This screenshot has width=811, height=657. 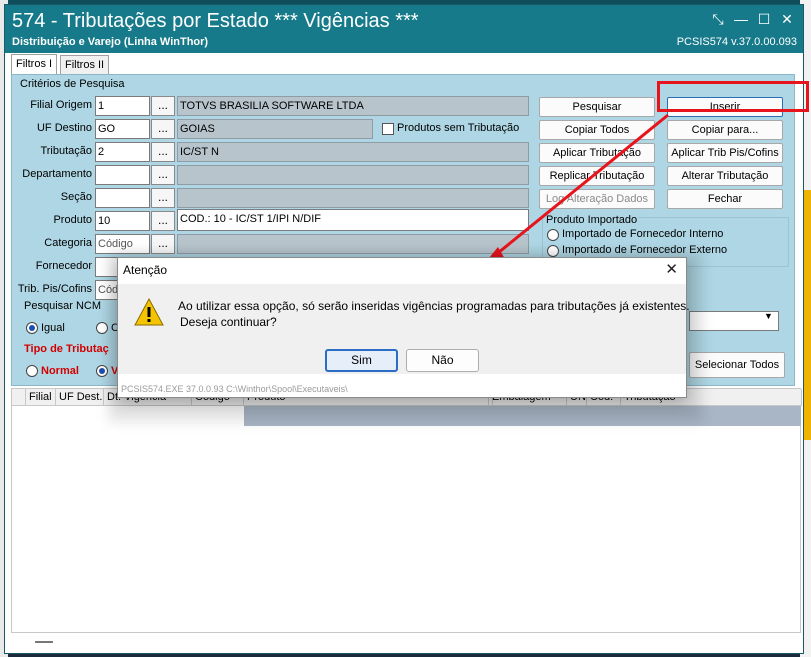 What do you see at coordinates (671, 269) in the screenshot?
I see `dialog-close-icon: ✕` at bounding box center [671, 269].